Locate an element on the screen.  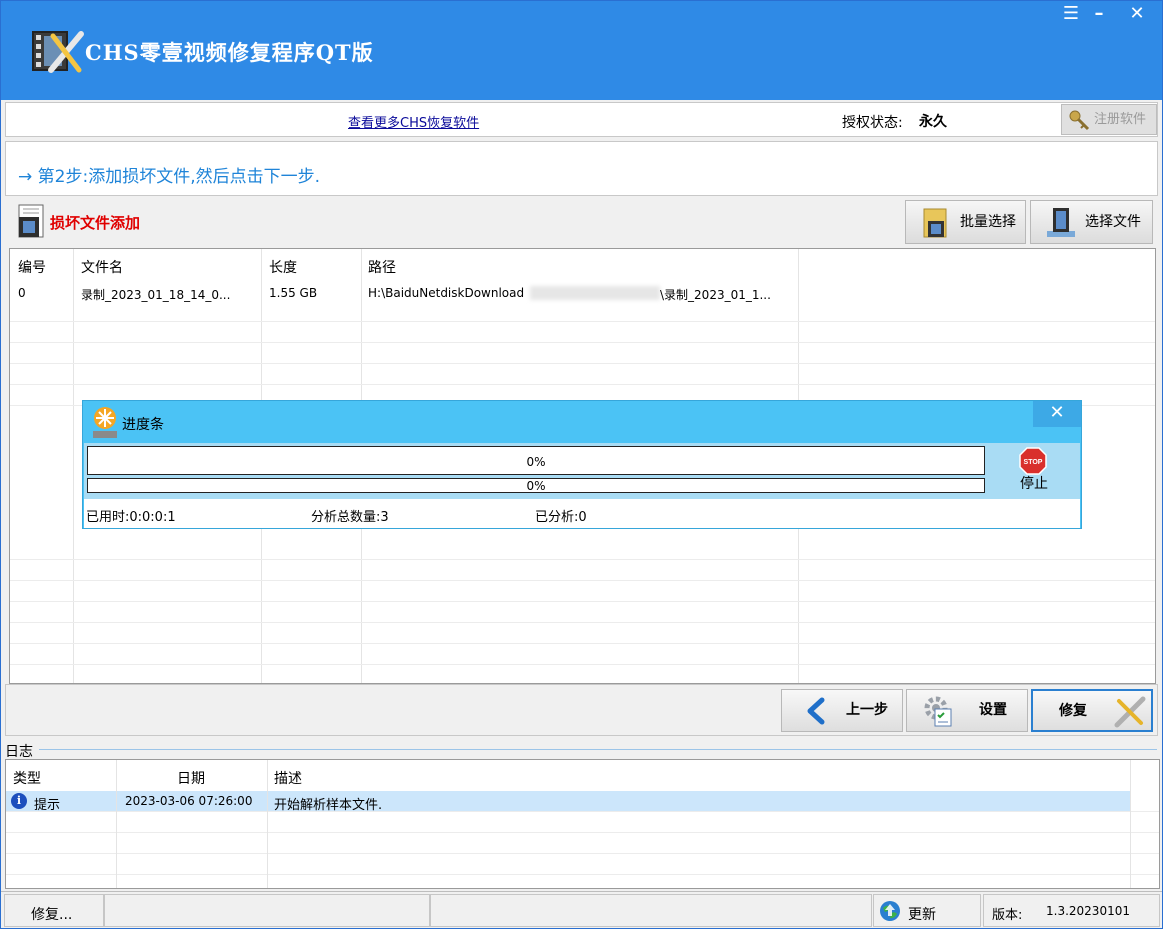
license-status-label: 授权状态: is located at coordinates (872, 123).